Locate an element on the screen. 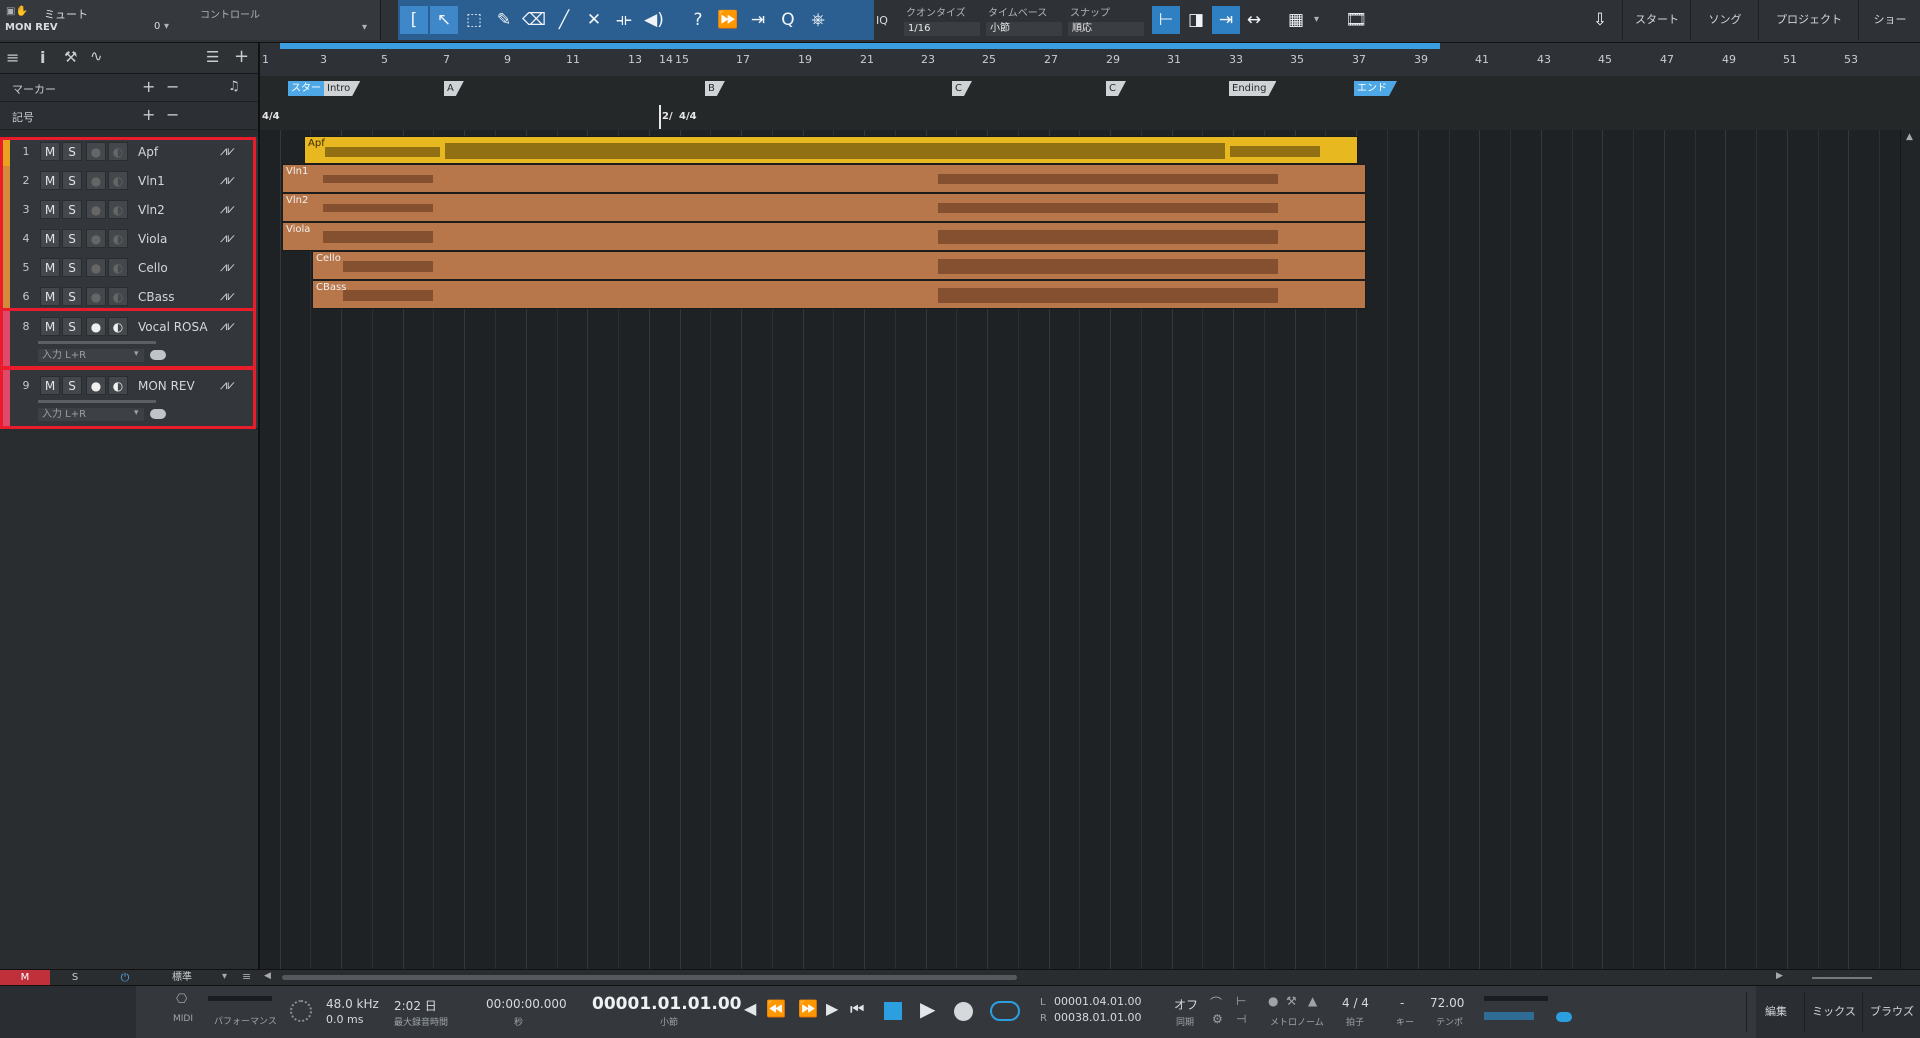 This screenshot has height=1038, width=1920. menu-icon: ≡ is located at coordinates (12, 57).